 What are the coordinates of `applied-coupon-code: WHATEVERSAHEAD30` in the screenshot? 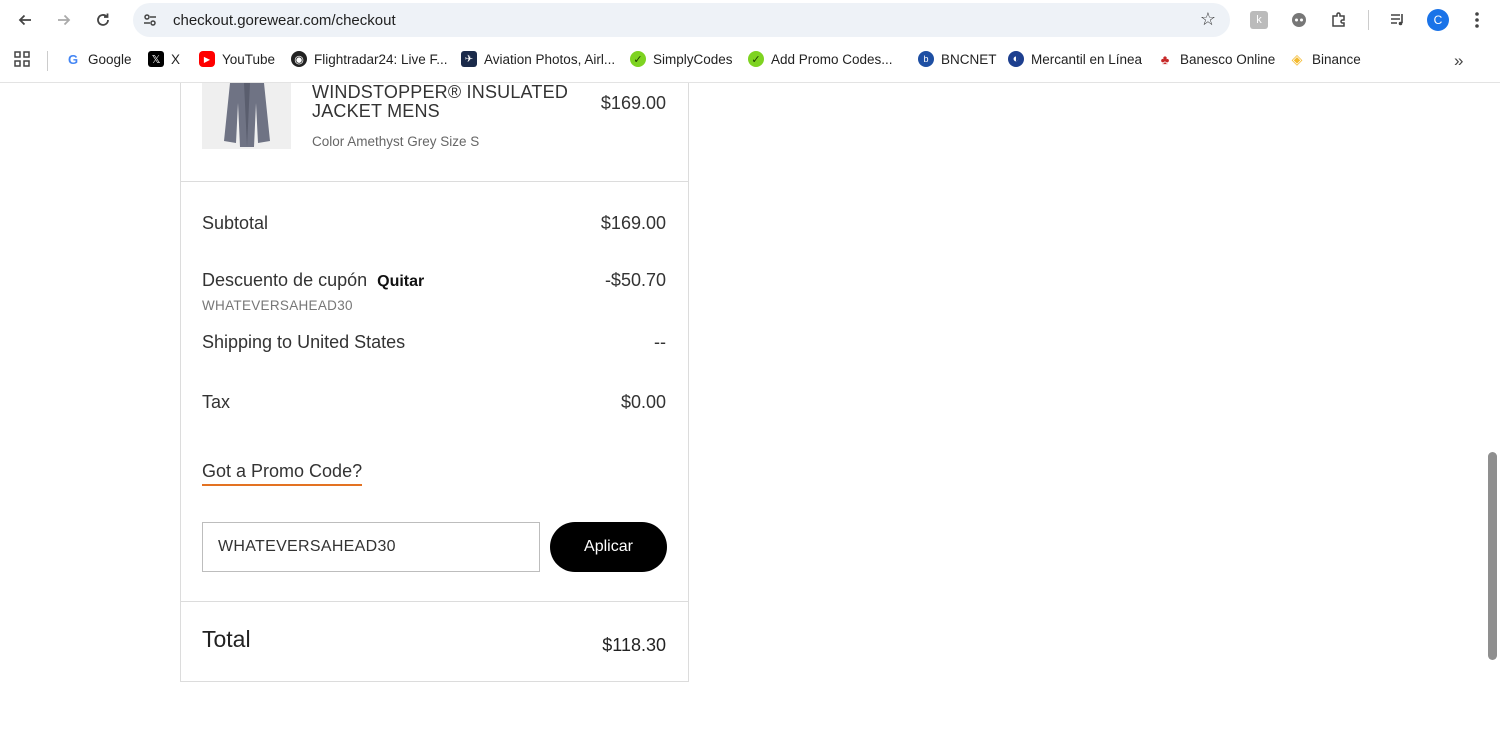 It's located at (277, 305).